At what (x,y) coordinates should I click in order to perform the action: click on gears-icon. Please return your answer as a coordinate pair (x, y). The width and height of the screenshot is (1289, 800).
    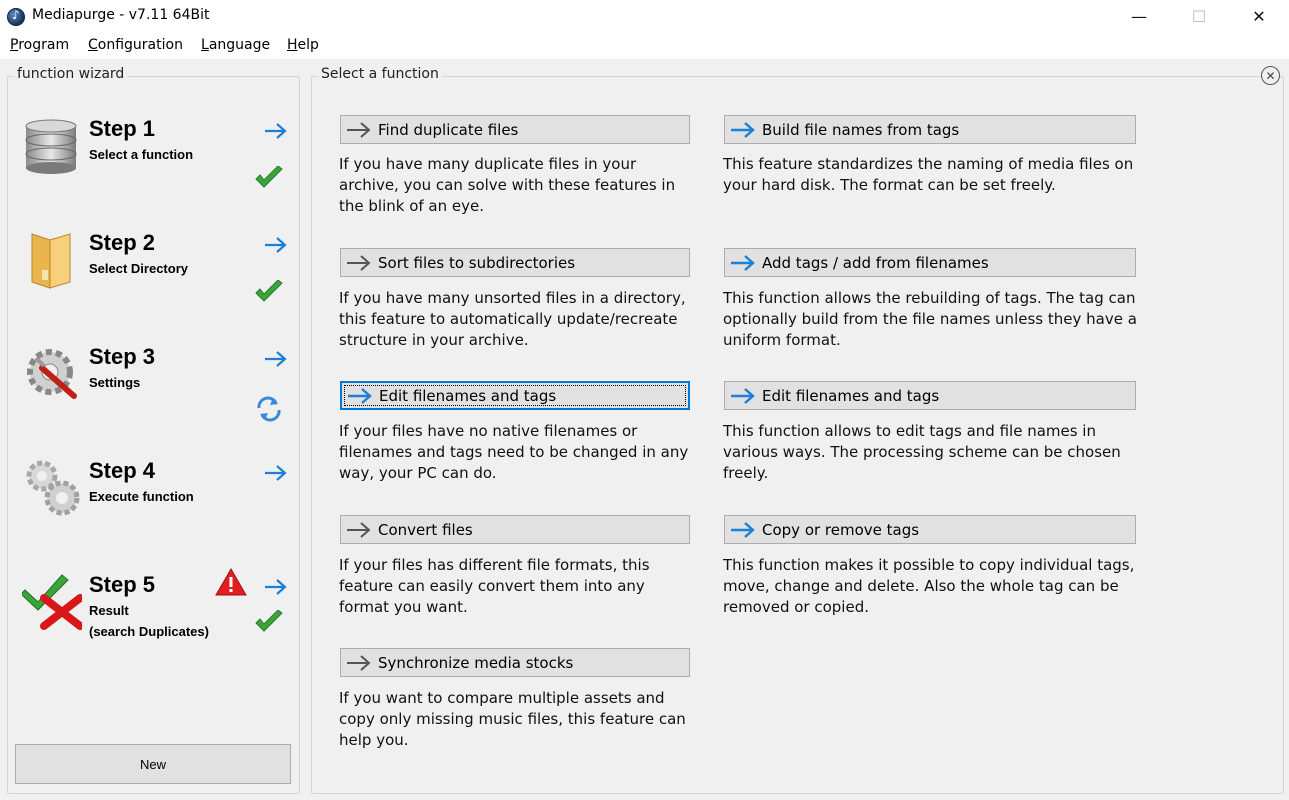
    Looking at the image, I should click on (52, 488).